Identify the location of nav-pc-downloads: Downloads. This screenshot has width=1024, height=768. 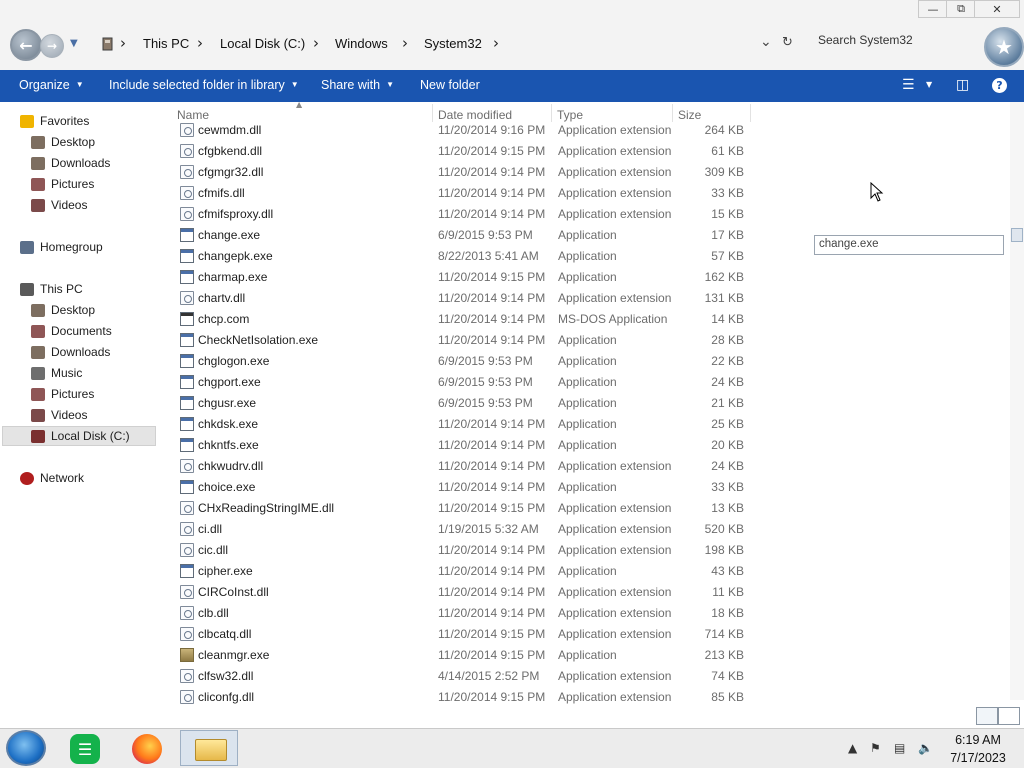
(70, 352).